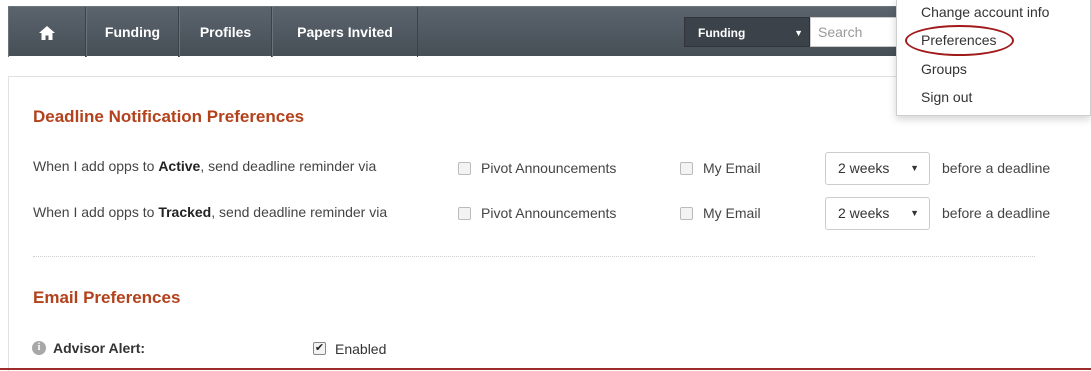 The image size is (1091, 371). I want to click on home-button, so click(47, 32).